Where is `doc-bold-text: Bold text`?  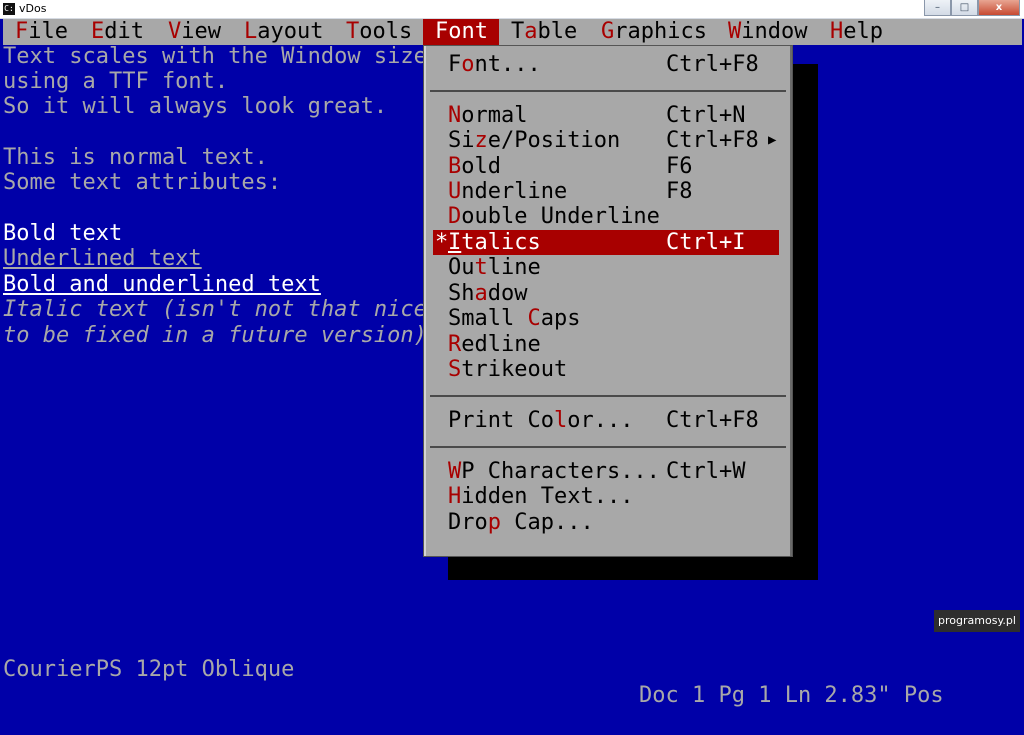 doc-bold-text: Bold text is located at coordinates (63, 233).